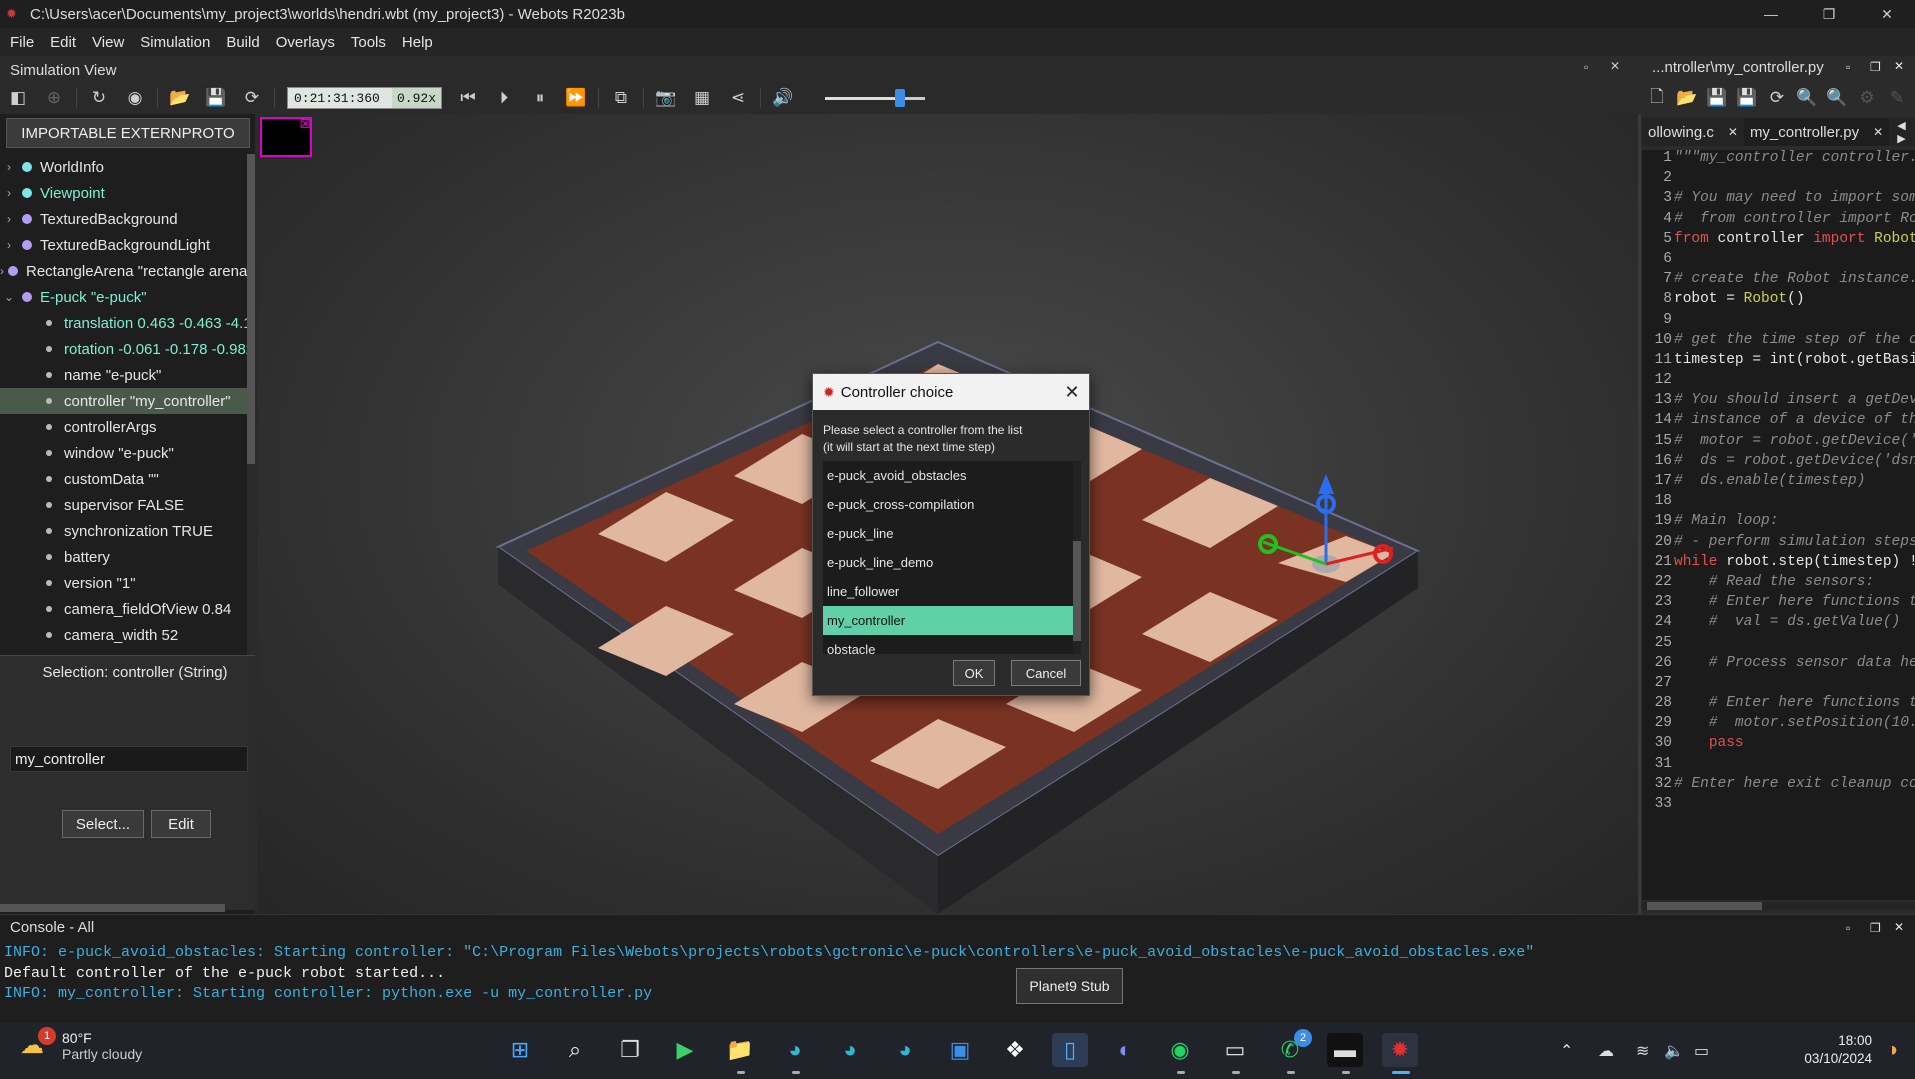  Describe the element at coordinates (1897, 98) in the screenshot. I see `clean-icon: ✎` at that location.